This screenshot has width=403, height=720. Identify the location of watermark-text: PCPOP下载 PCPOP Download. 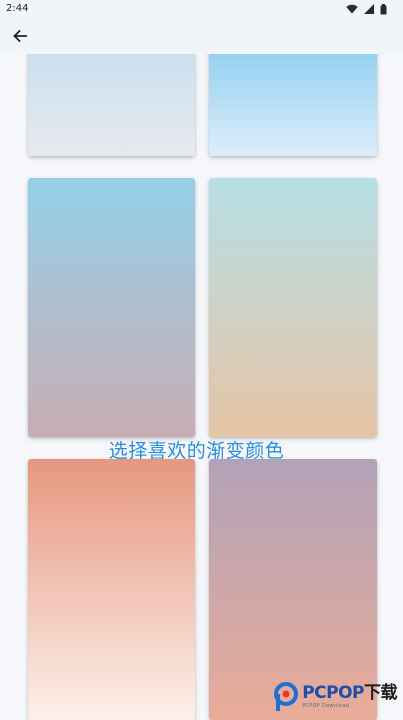
(349, 697).